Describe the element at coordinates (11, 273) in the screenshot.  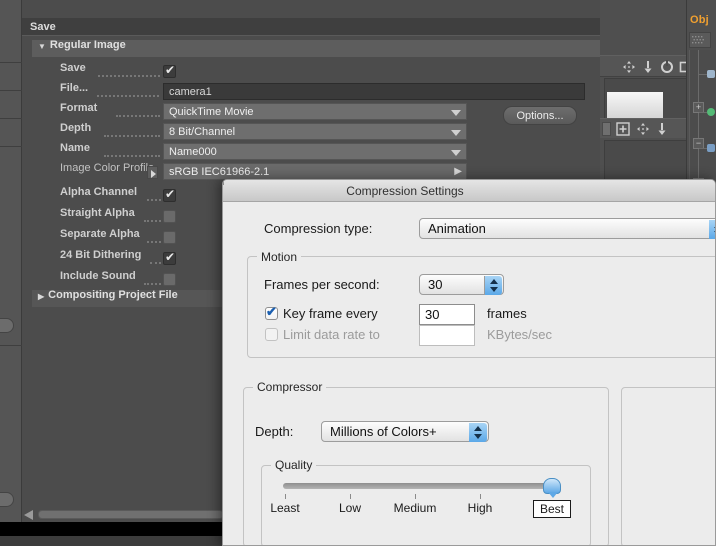
I see `left-toolbar-strip` at that location.